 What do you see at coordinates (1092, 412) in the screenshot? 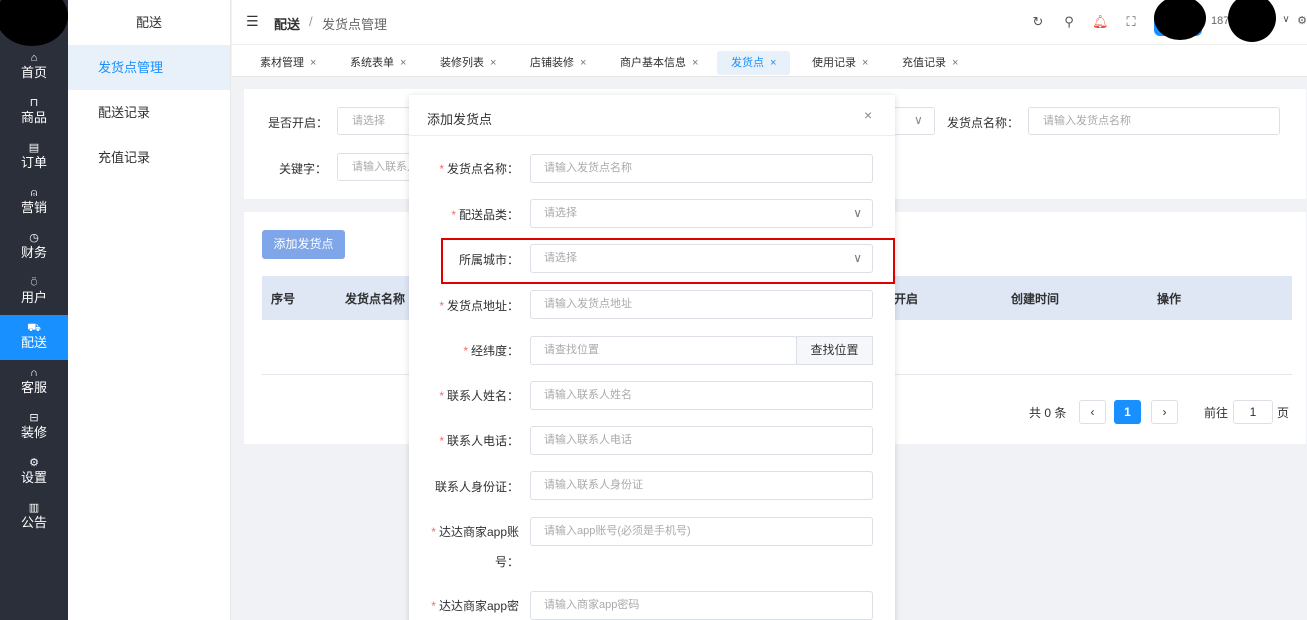
I see `prev-page-button: ‹` at bounding box center [1092, 412].